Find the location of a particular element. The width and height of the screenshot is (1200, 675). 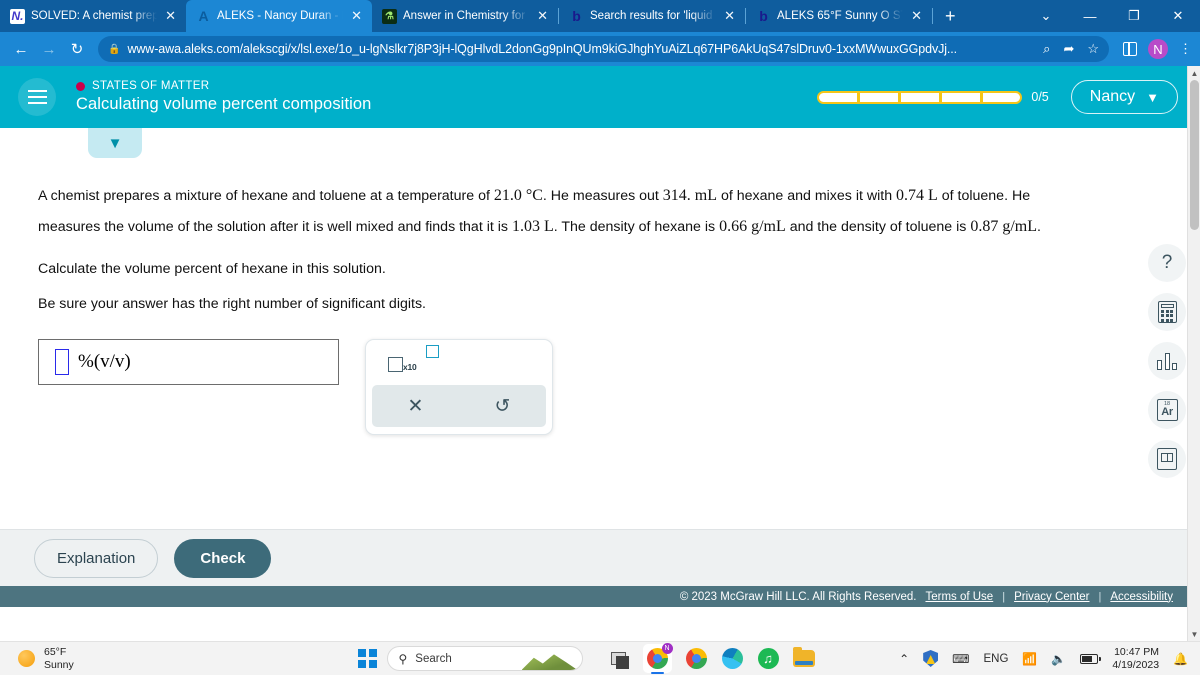

clock: 10:47 PM 4/19/2023 is located at coordinates (1135, 658).